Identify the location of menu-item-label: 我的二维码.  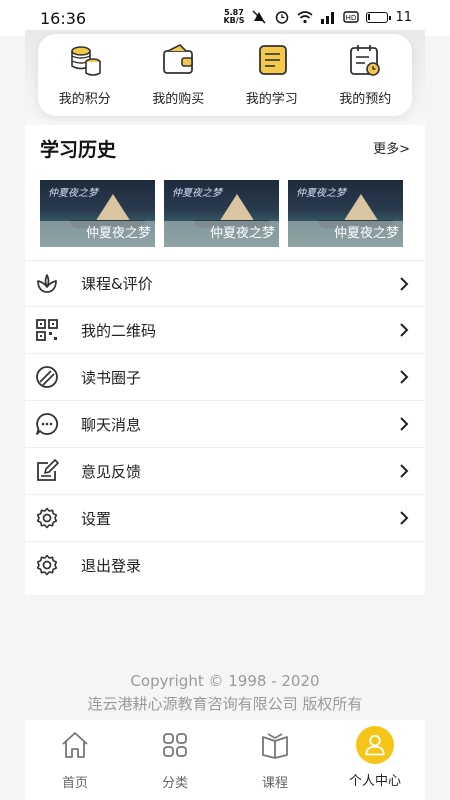
(119, 330).